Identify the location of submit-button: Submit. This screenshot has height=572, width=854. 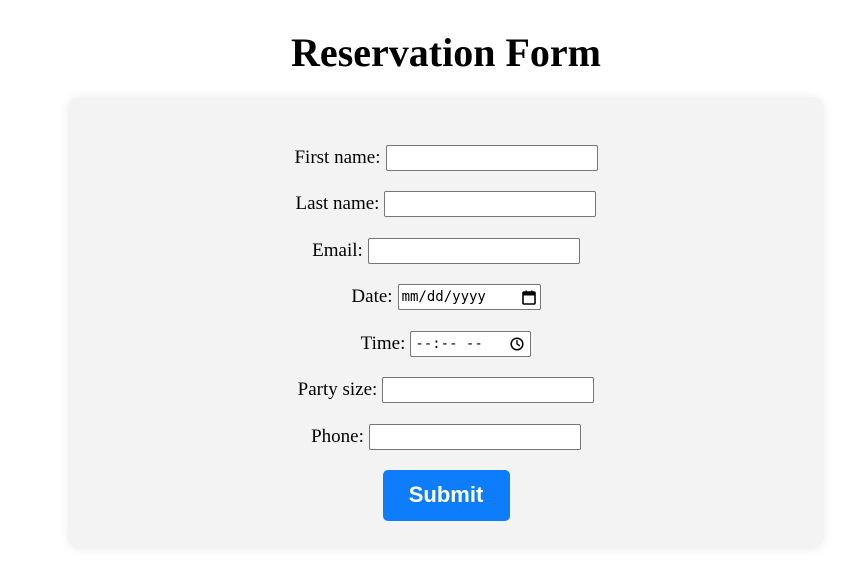
(446, 495).